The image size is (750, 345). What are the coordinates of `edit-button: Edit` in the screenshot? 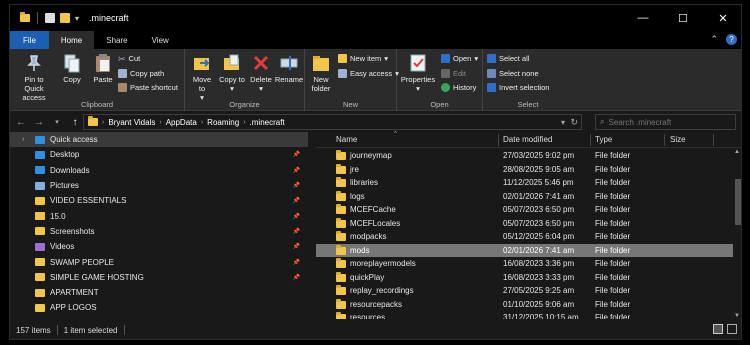 It's located at (453, 73).